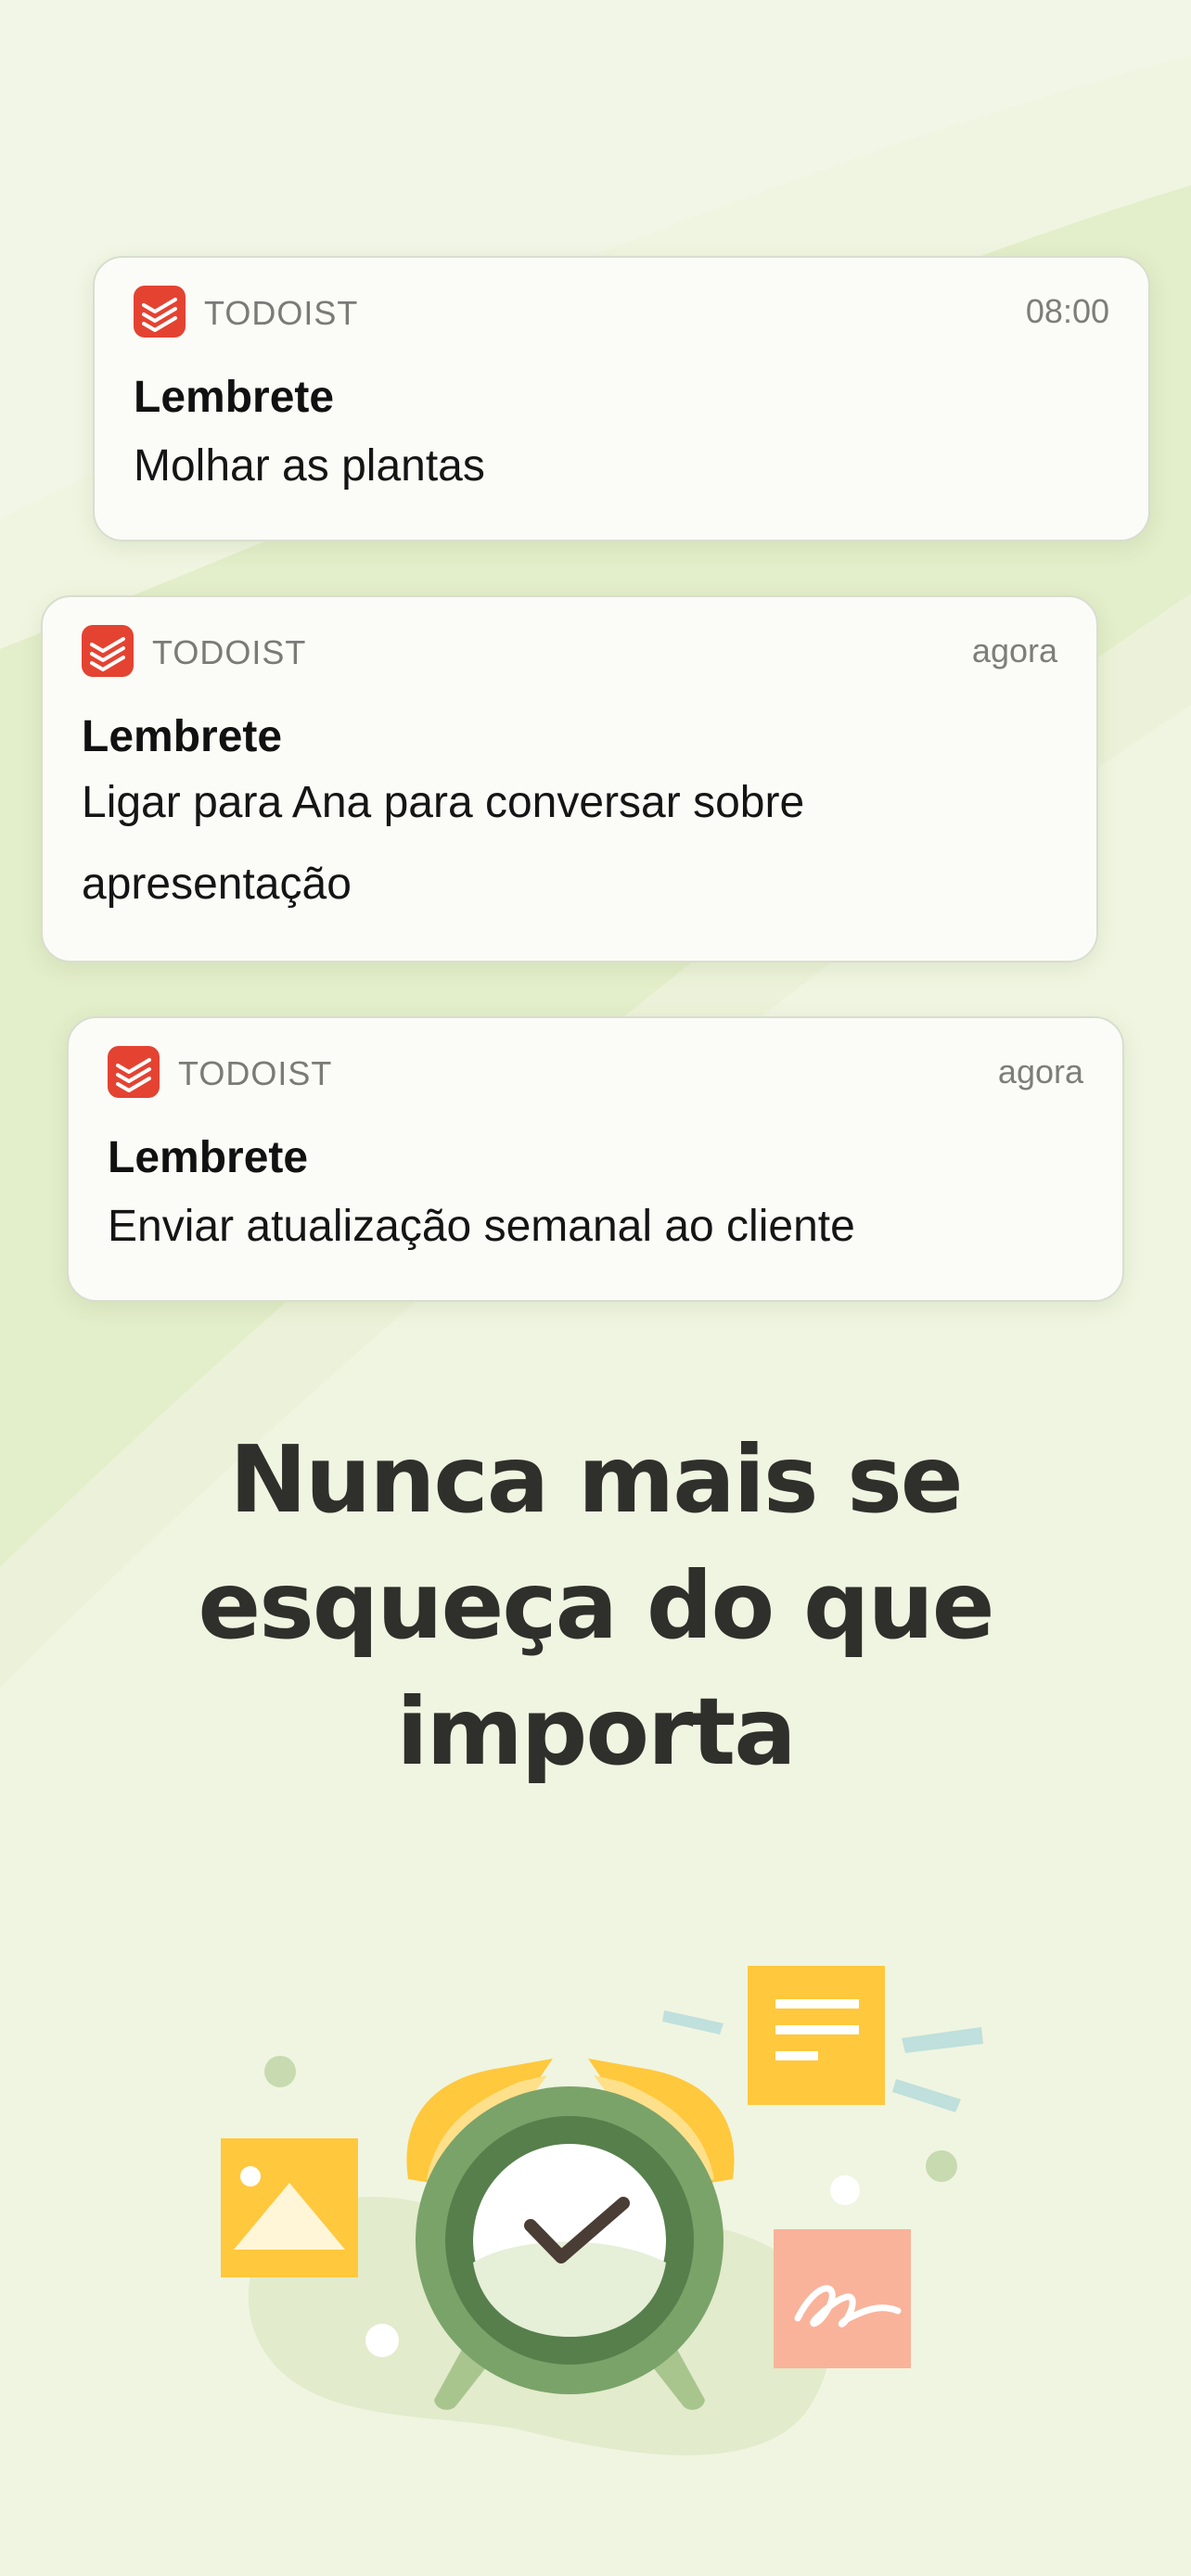 The width and height of the screenshot is (1191, 2576). I want to click on notification-card: TODOIST 08:00 Lembrete Molhar as plantas, so click(621, 399).